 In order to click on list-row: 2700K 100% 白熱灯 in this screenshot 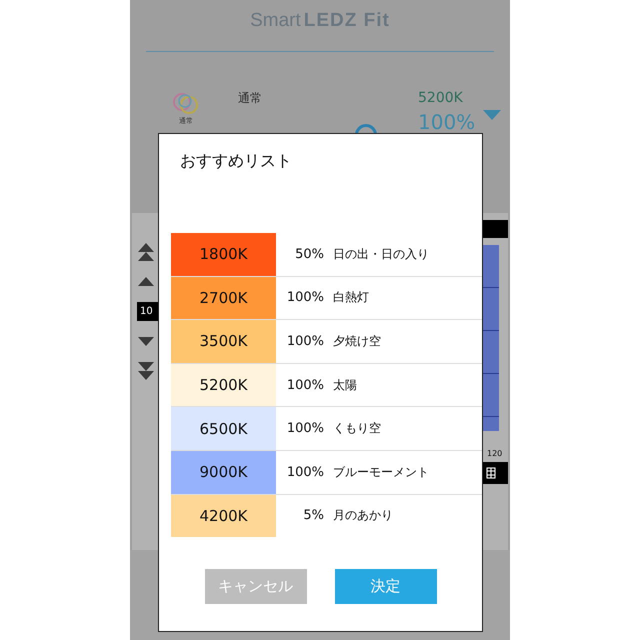, I will do `click(326, 298)`.